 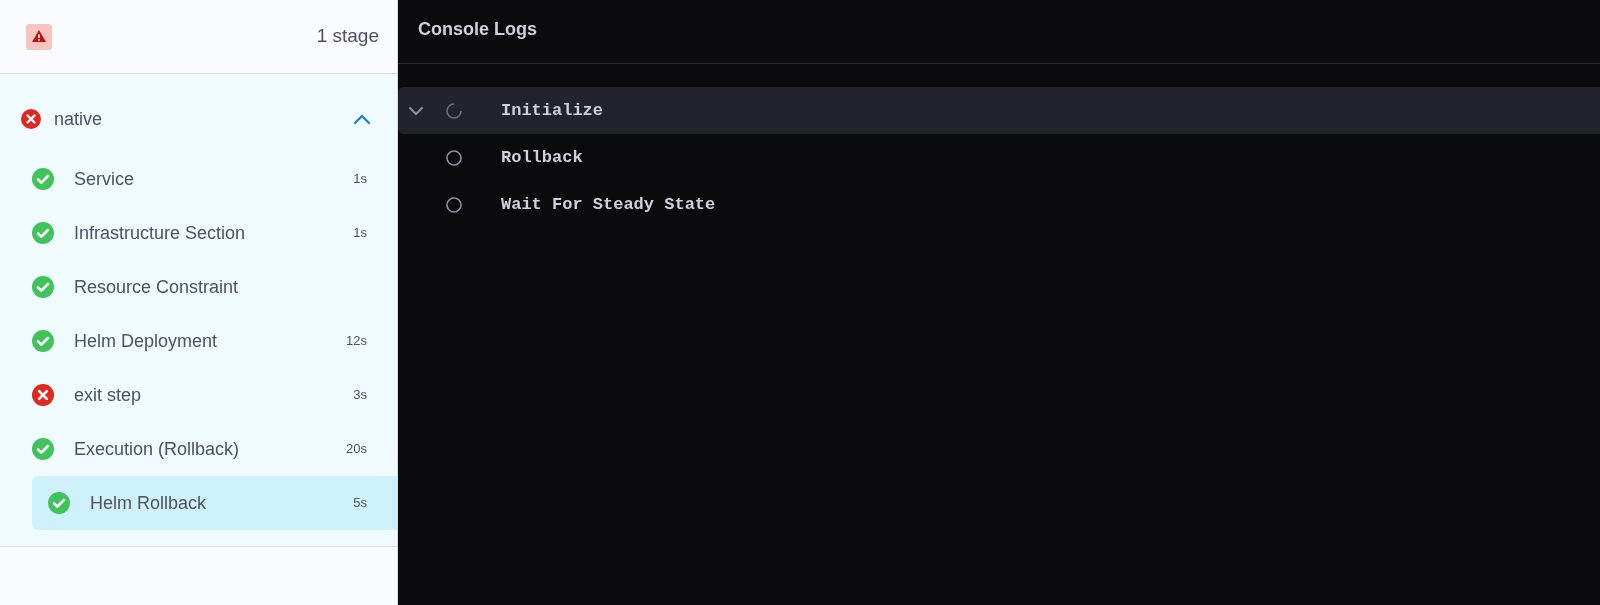 I want to click on log-section-row: Initialize, so click(x=999, y=110).